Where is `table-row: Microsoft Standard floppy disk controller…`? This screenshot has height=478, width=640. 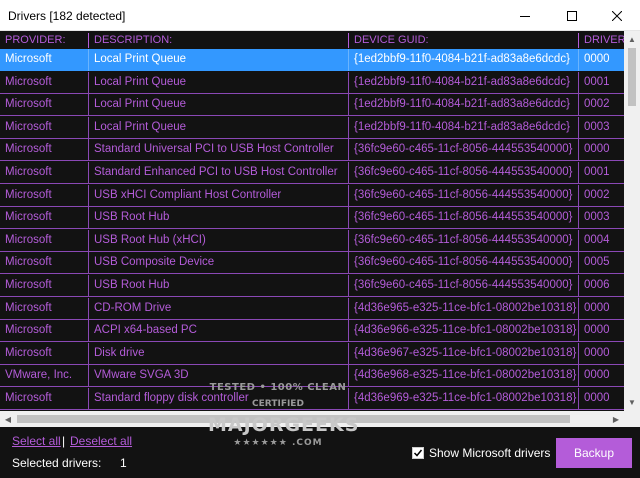
table-row: Microsoft Standard floppy disk controller… is located at coordinates (312, 399).